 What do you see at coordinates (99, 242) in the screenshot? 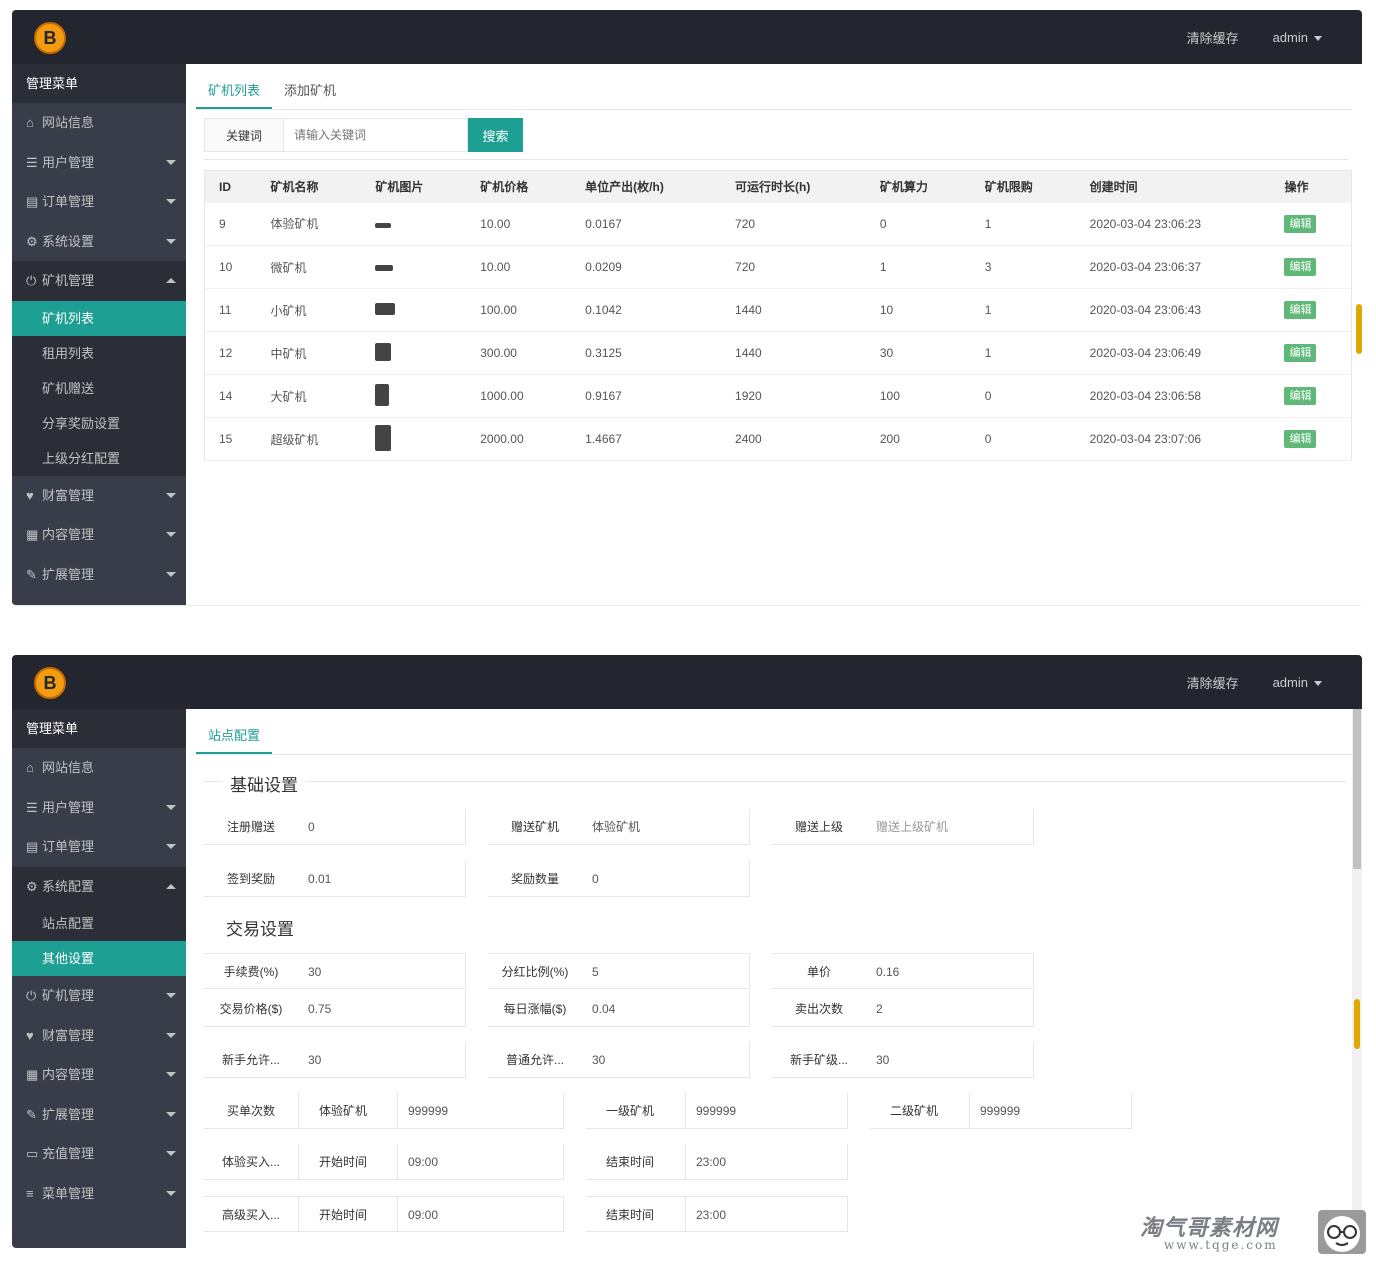
I see `sidebar-item-system: ⚙ 系统设置` at bounding box center [99, 242].